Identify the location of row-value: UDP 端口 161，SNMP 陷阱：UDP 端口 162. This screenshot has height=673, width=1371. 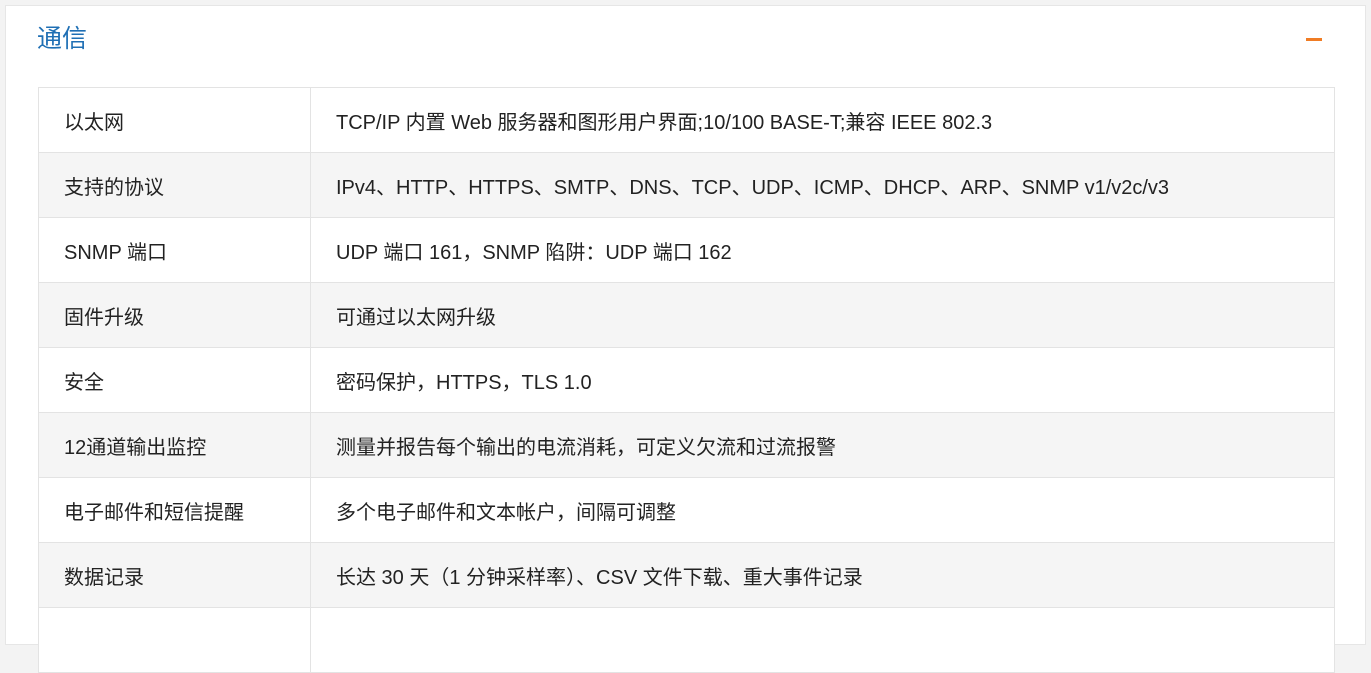
(822, 250).